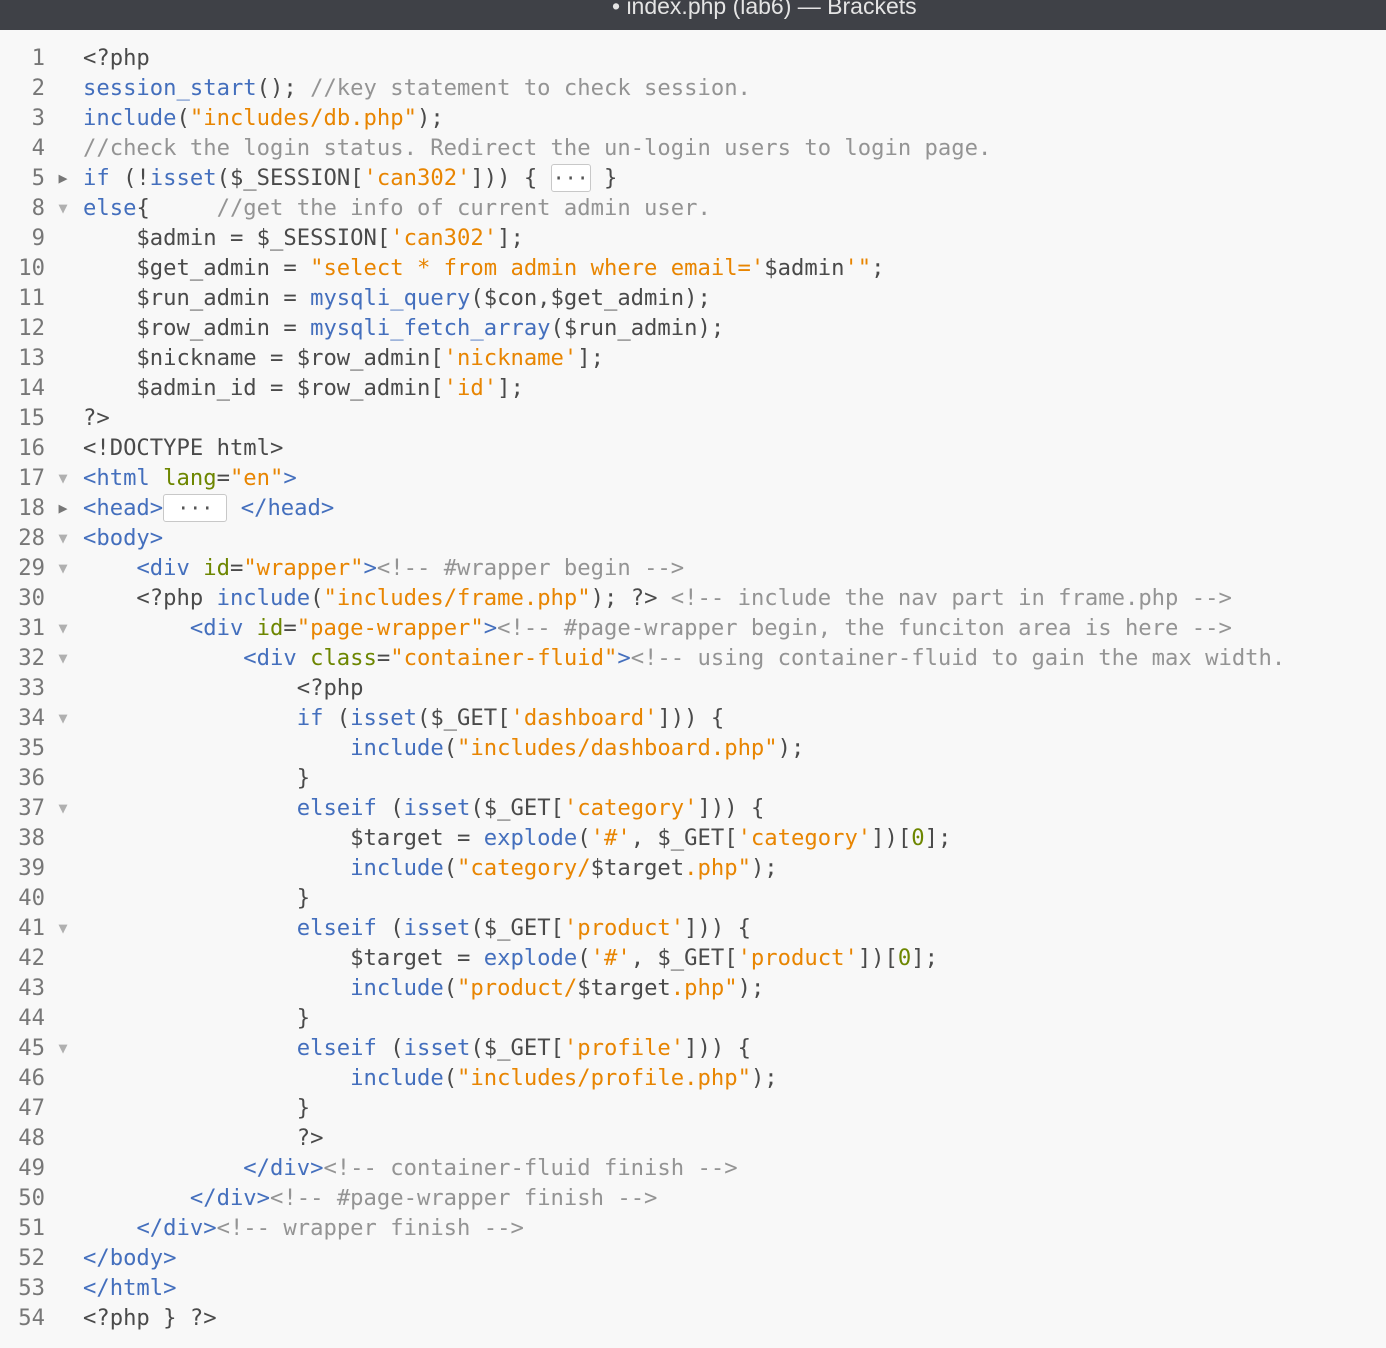 This screenshot has width=1386, height=1348. What do you see at coordinates (370, 1198) in the screenshot?
I see `code-text: </div><!-- #page-wrapper finish -->` at bounding box center [370, 1198].